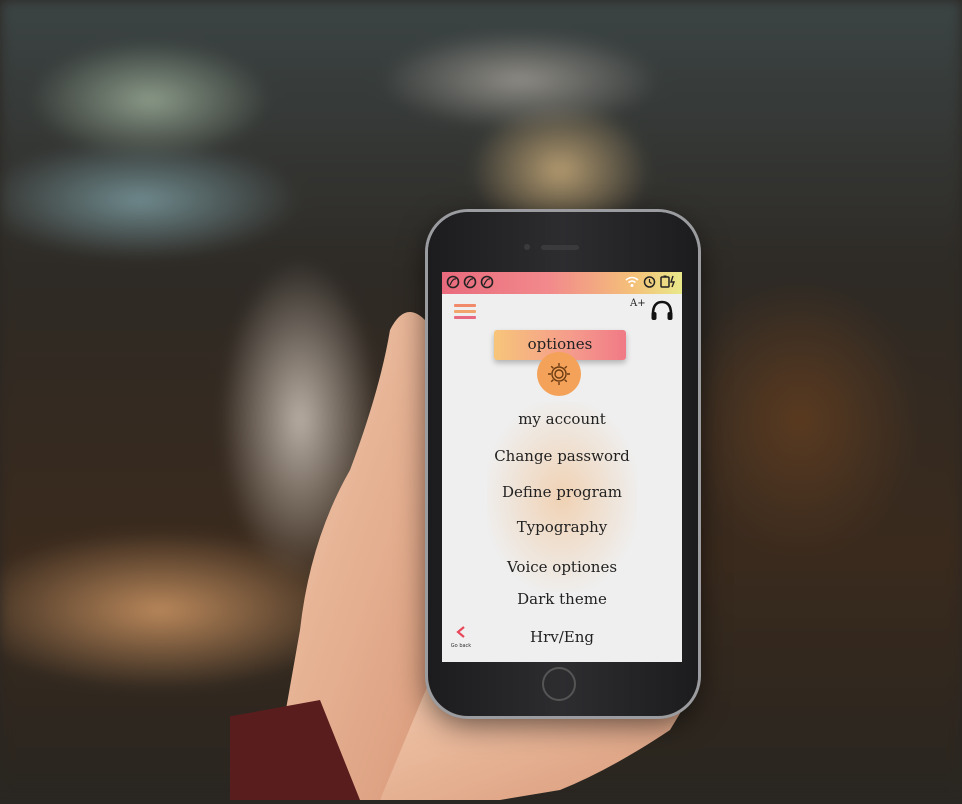  I want to click on chevron-left-icon, so click(460, 632).